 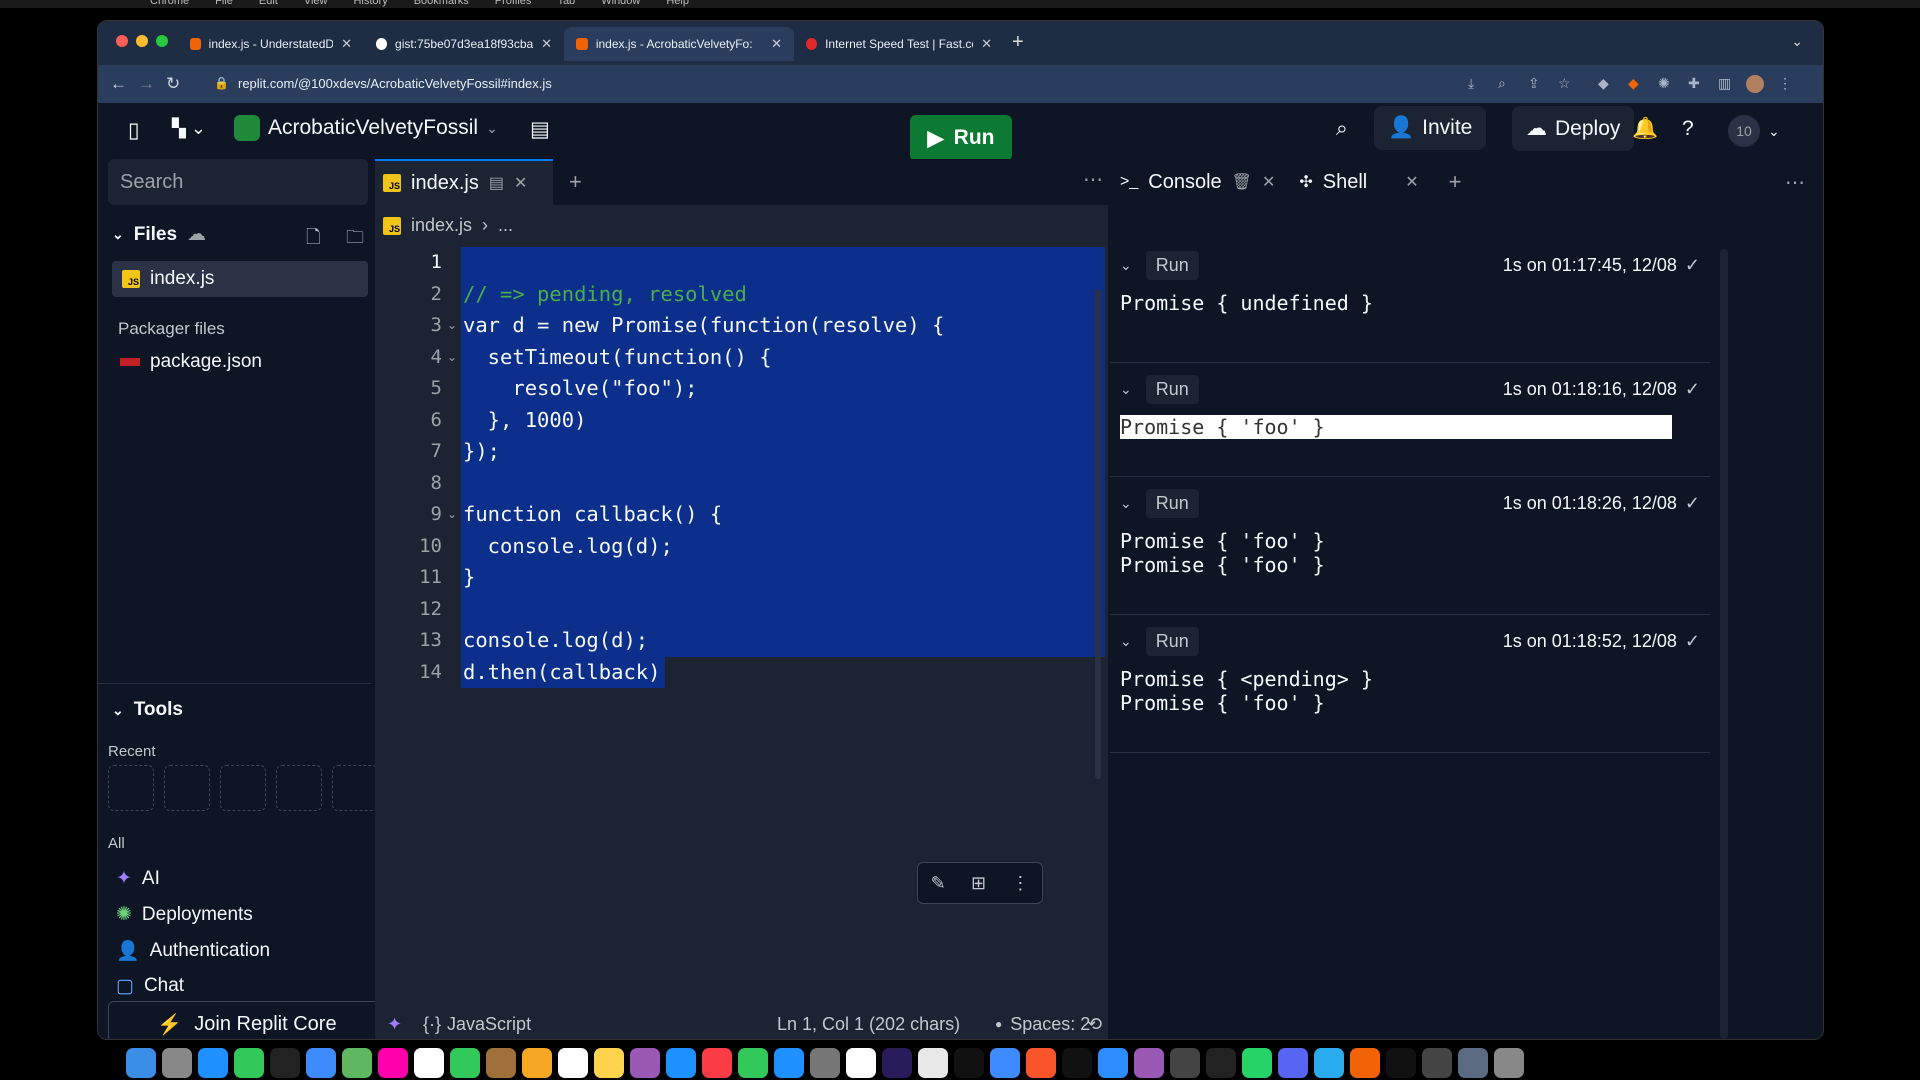 I want to click on editor-scrollbar, so click(x=1098, y=534).